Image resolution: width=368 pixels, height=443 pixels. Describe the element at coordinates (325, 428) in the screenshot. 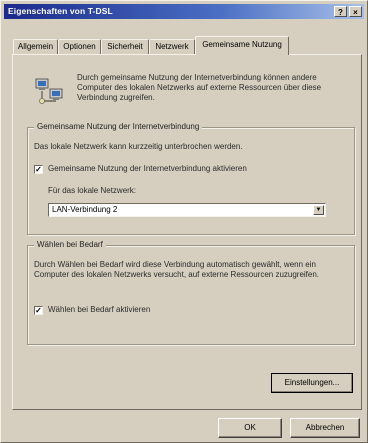

I see `cancel-button: Abbrechen` at that location.